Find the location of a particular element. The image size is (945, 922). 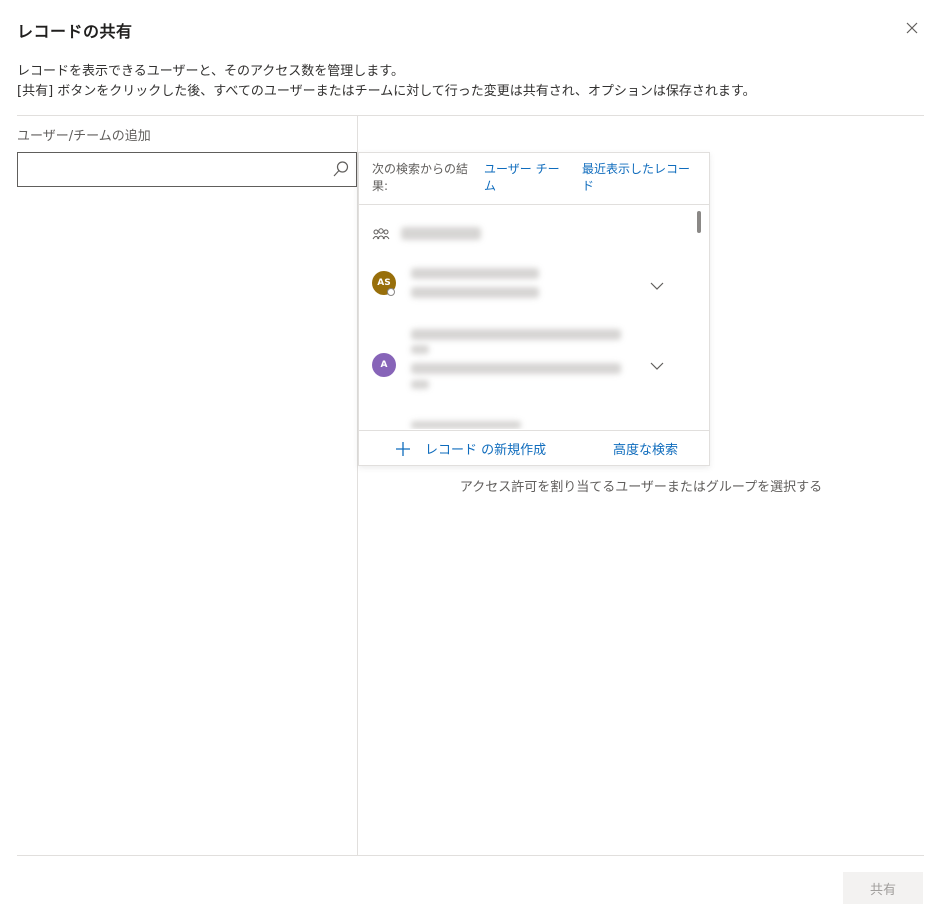

avatar: A is located at coordinates (384, 365).